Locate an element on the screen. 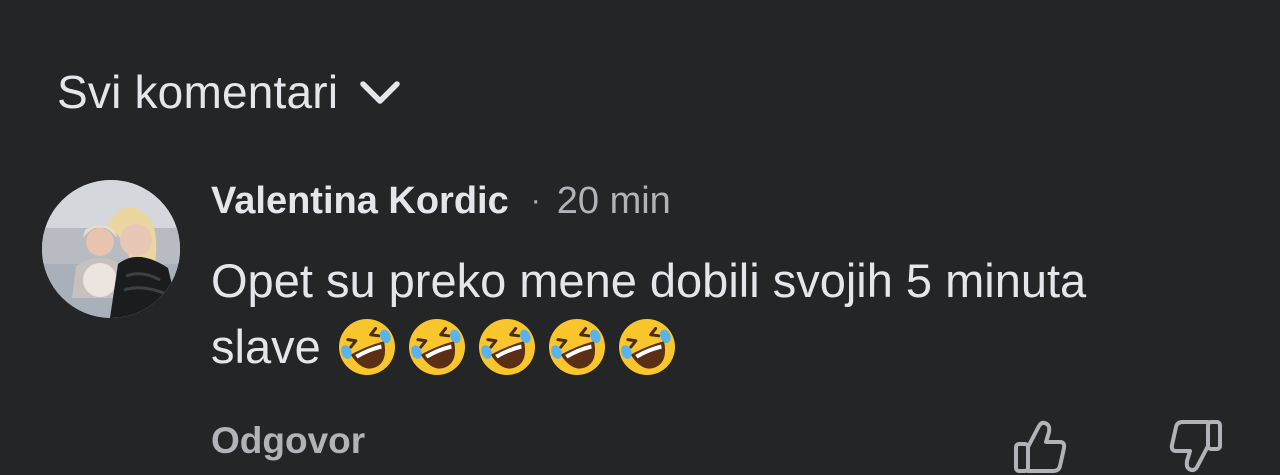 This screenshot has height=475, width=1280. comment-sort-selector: Svi komentari is located at coordinates (230, 92).